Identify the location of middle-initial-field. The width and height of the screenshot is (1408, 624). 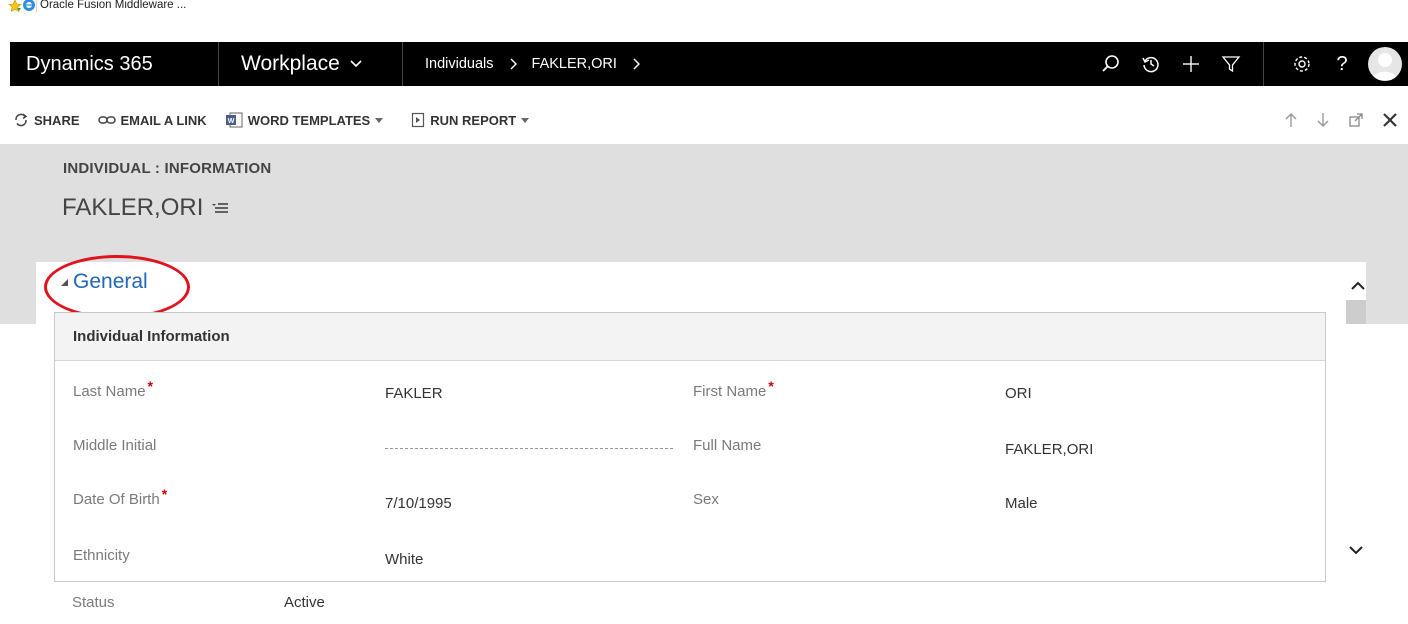
(529, 447).